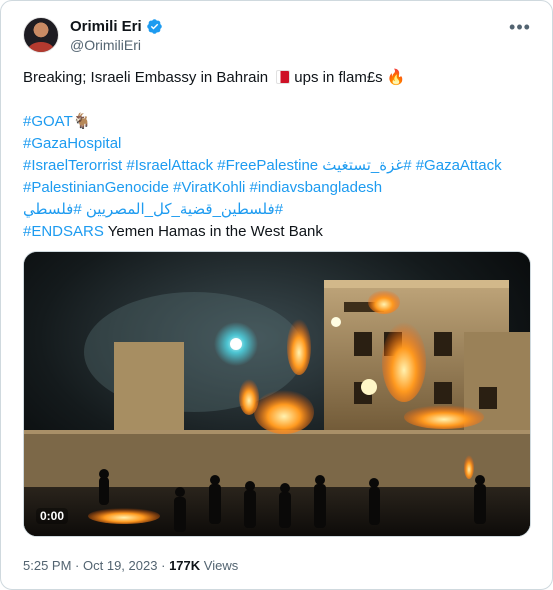 Image resolution: width=553 pixels, height=590 pixels. I want to click on hashtag-link: #GazaAttack, so click(459, 165).